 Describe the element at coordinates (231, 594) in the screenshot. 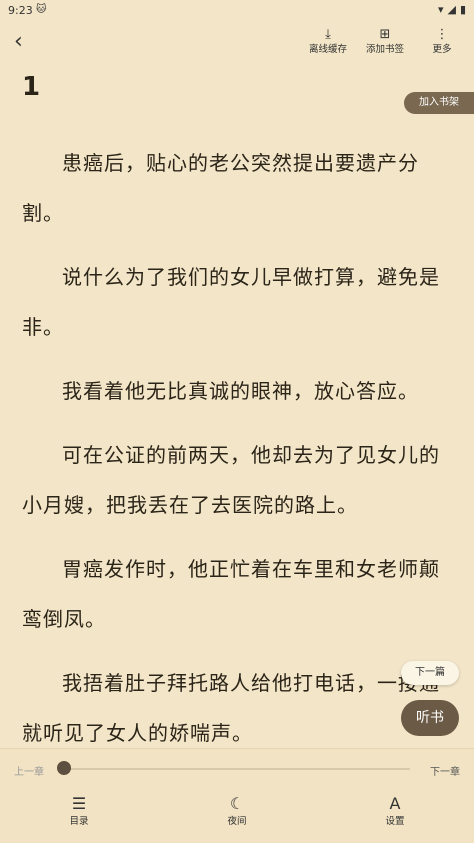

I see `paragraph: 胃癌发作时，他正忙着在车里和女老师颠鸾倒凤。` at that location.